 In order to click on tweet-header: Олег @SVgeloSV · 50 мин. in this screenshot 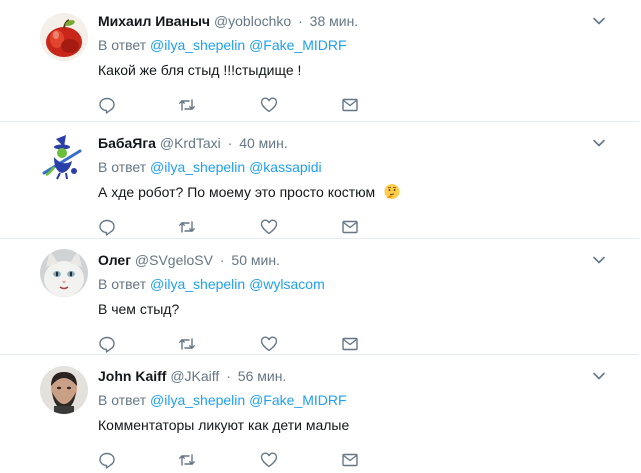, I will do `click(189, 260)`.